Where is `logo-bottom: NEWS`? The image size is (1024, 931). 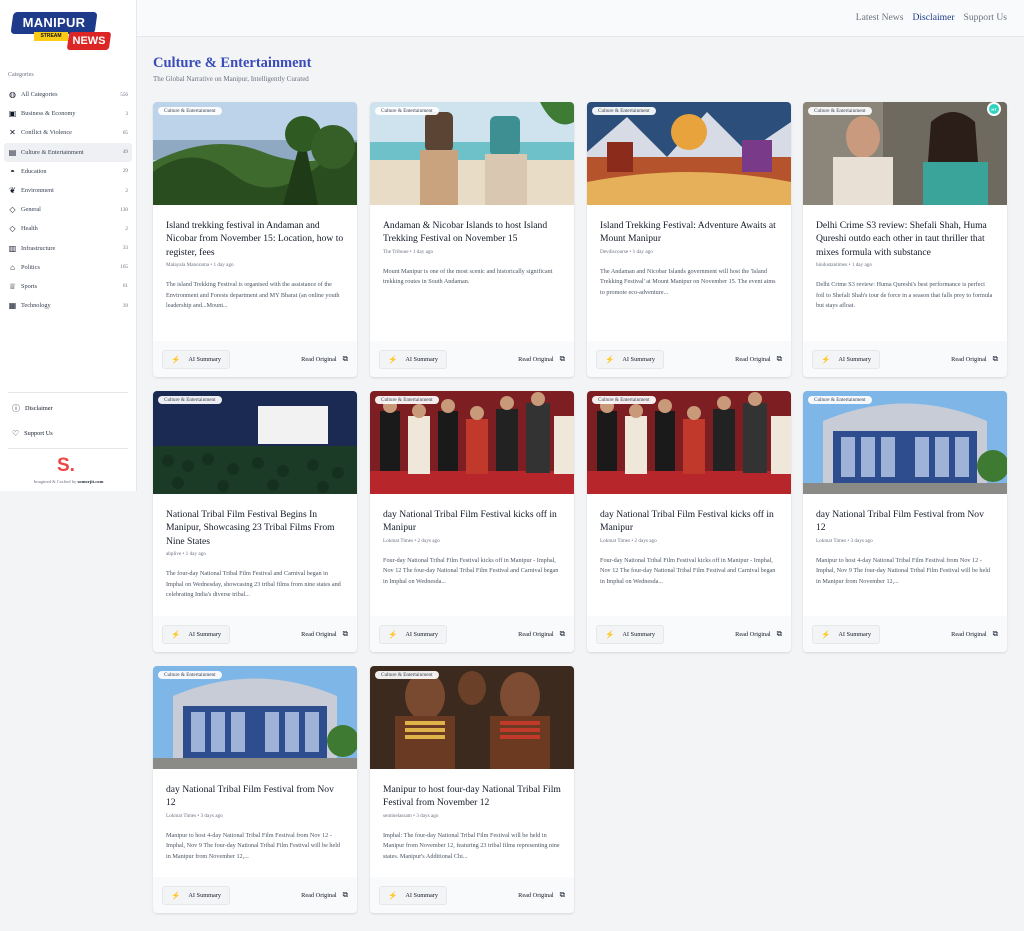 logo-bottom: NEWS is located at coordinates (89, 41).